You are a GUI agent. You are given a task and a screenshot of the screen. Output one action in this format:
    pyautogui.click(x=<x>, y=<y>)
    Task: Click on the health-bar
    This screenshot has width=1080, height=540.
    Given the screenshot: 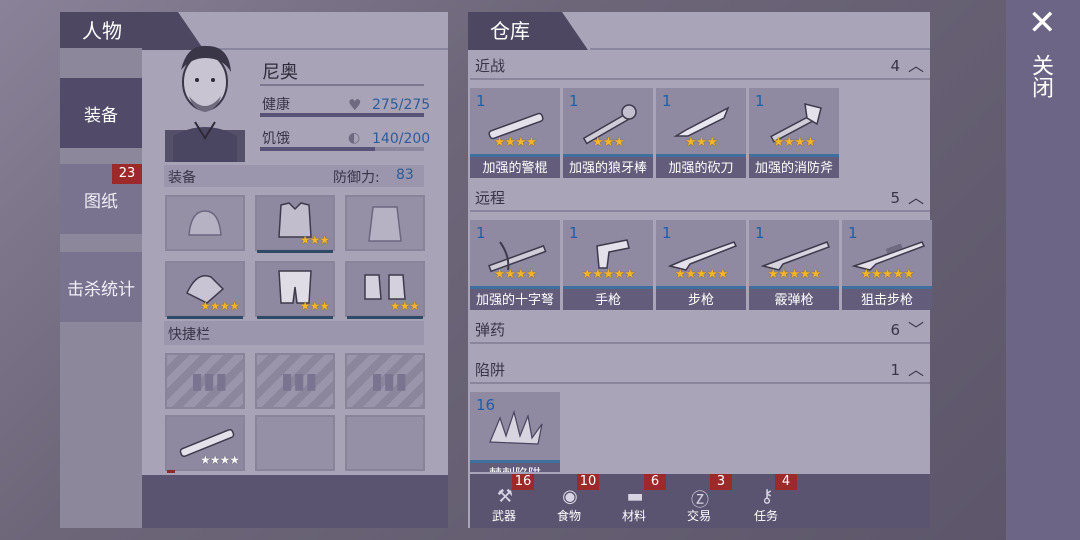 What is the action you would take?
    pyautogui.click(x=342, y=115)
    